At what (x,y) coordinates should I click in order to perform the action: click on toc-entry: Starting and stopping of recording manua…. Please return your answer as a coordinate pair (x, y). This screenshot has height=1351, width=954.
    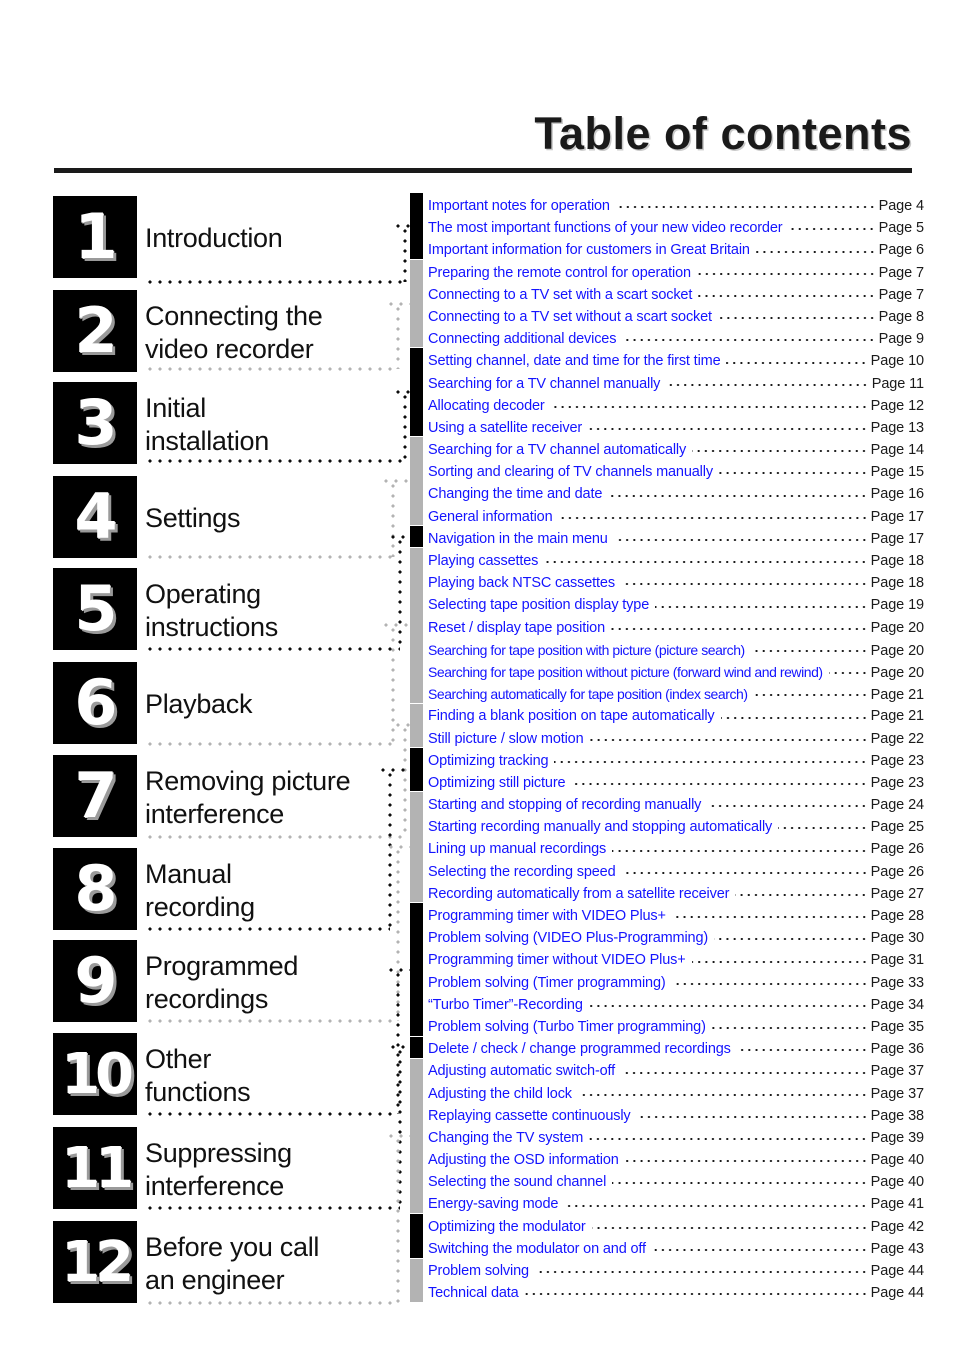
    Looking at the image, I should click on (676, 806).